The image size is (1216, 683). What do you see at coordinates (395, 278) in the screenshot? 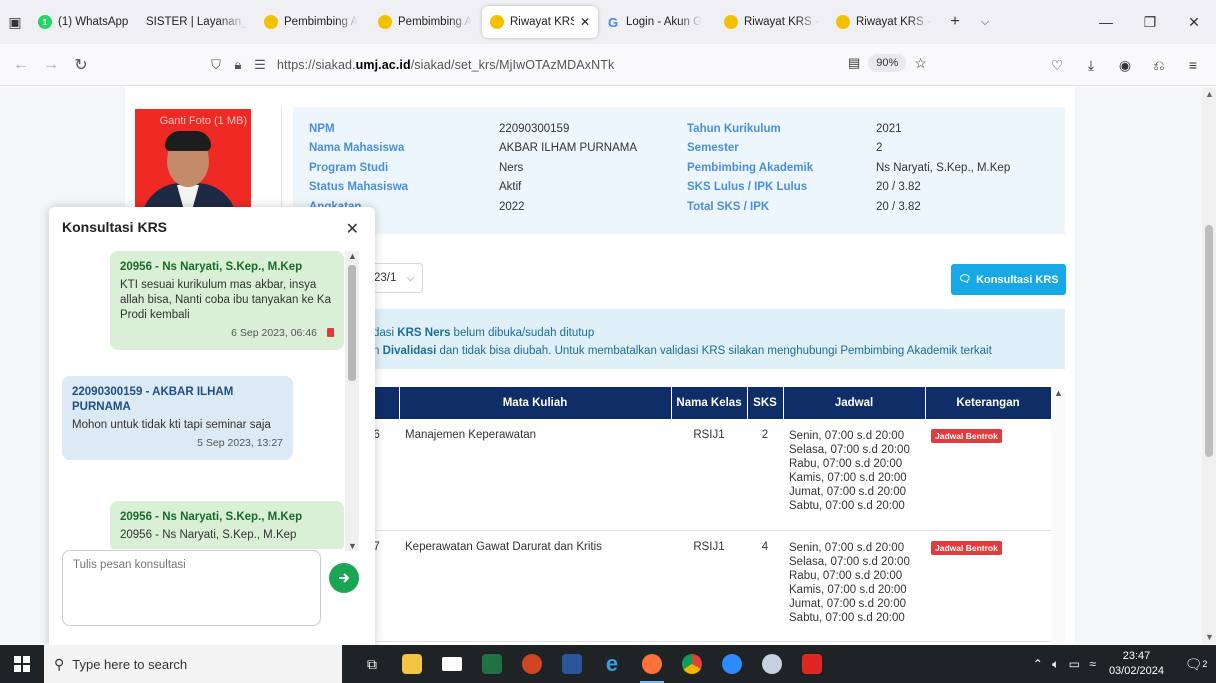
I see `semester-select: 23/1 ⌵` at bounding box center [395, 278].